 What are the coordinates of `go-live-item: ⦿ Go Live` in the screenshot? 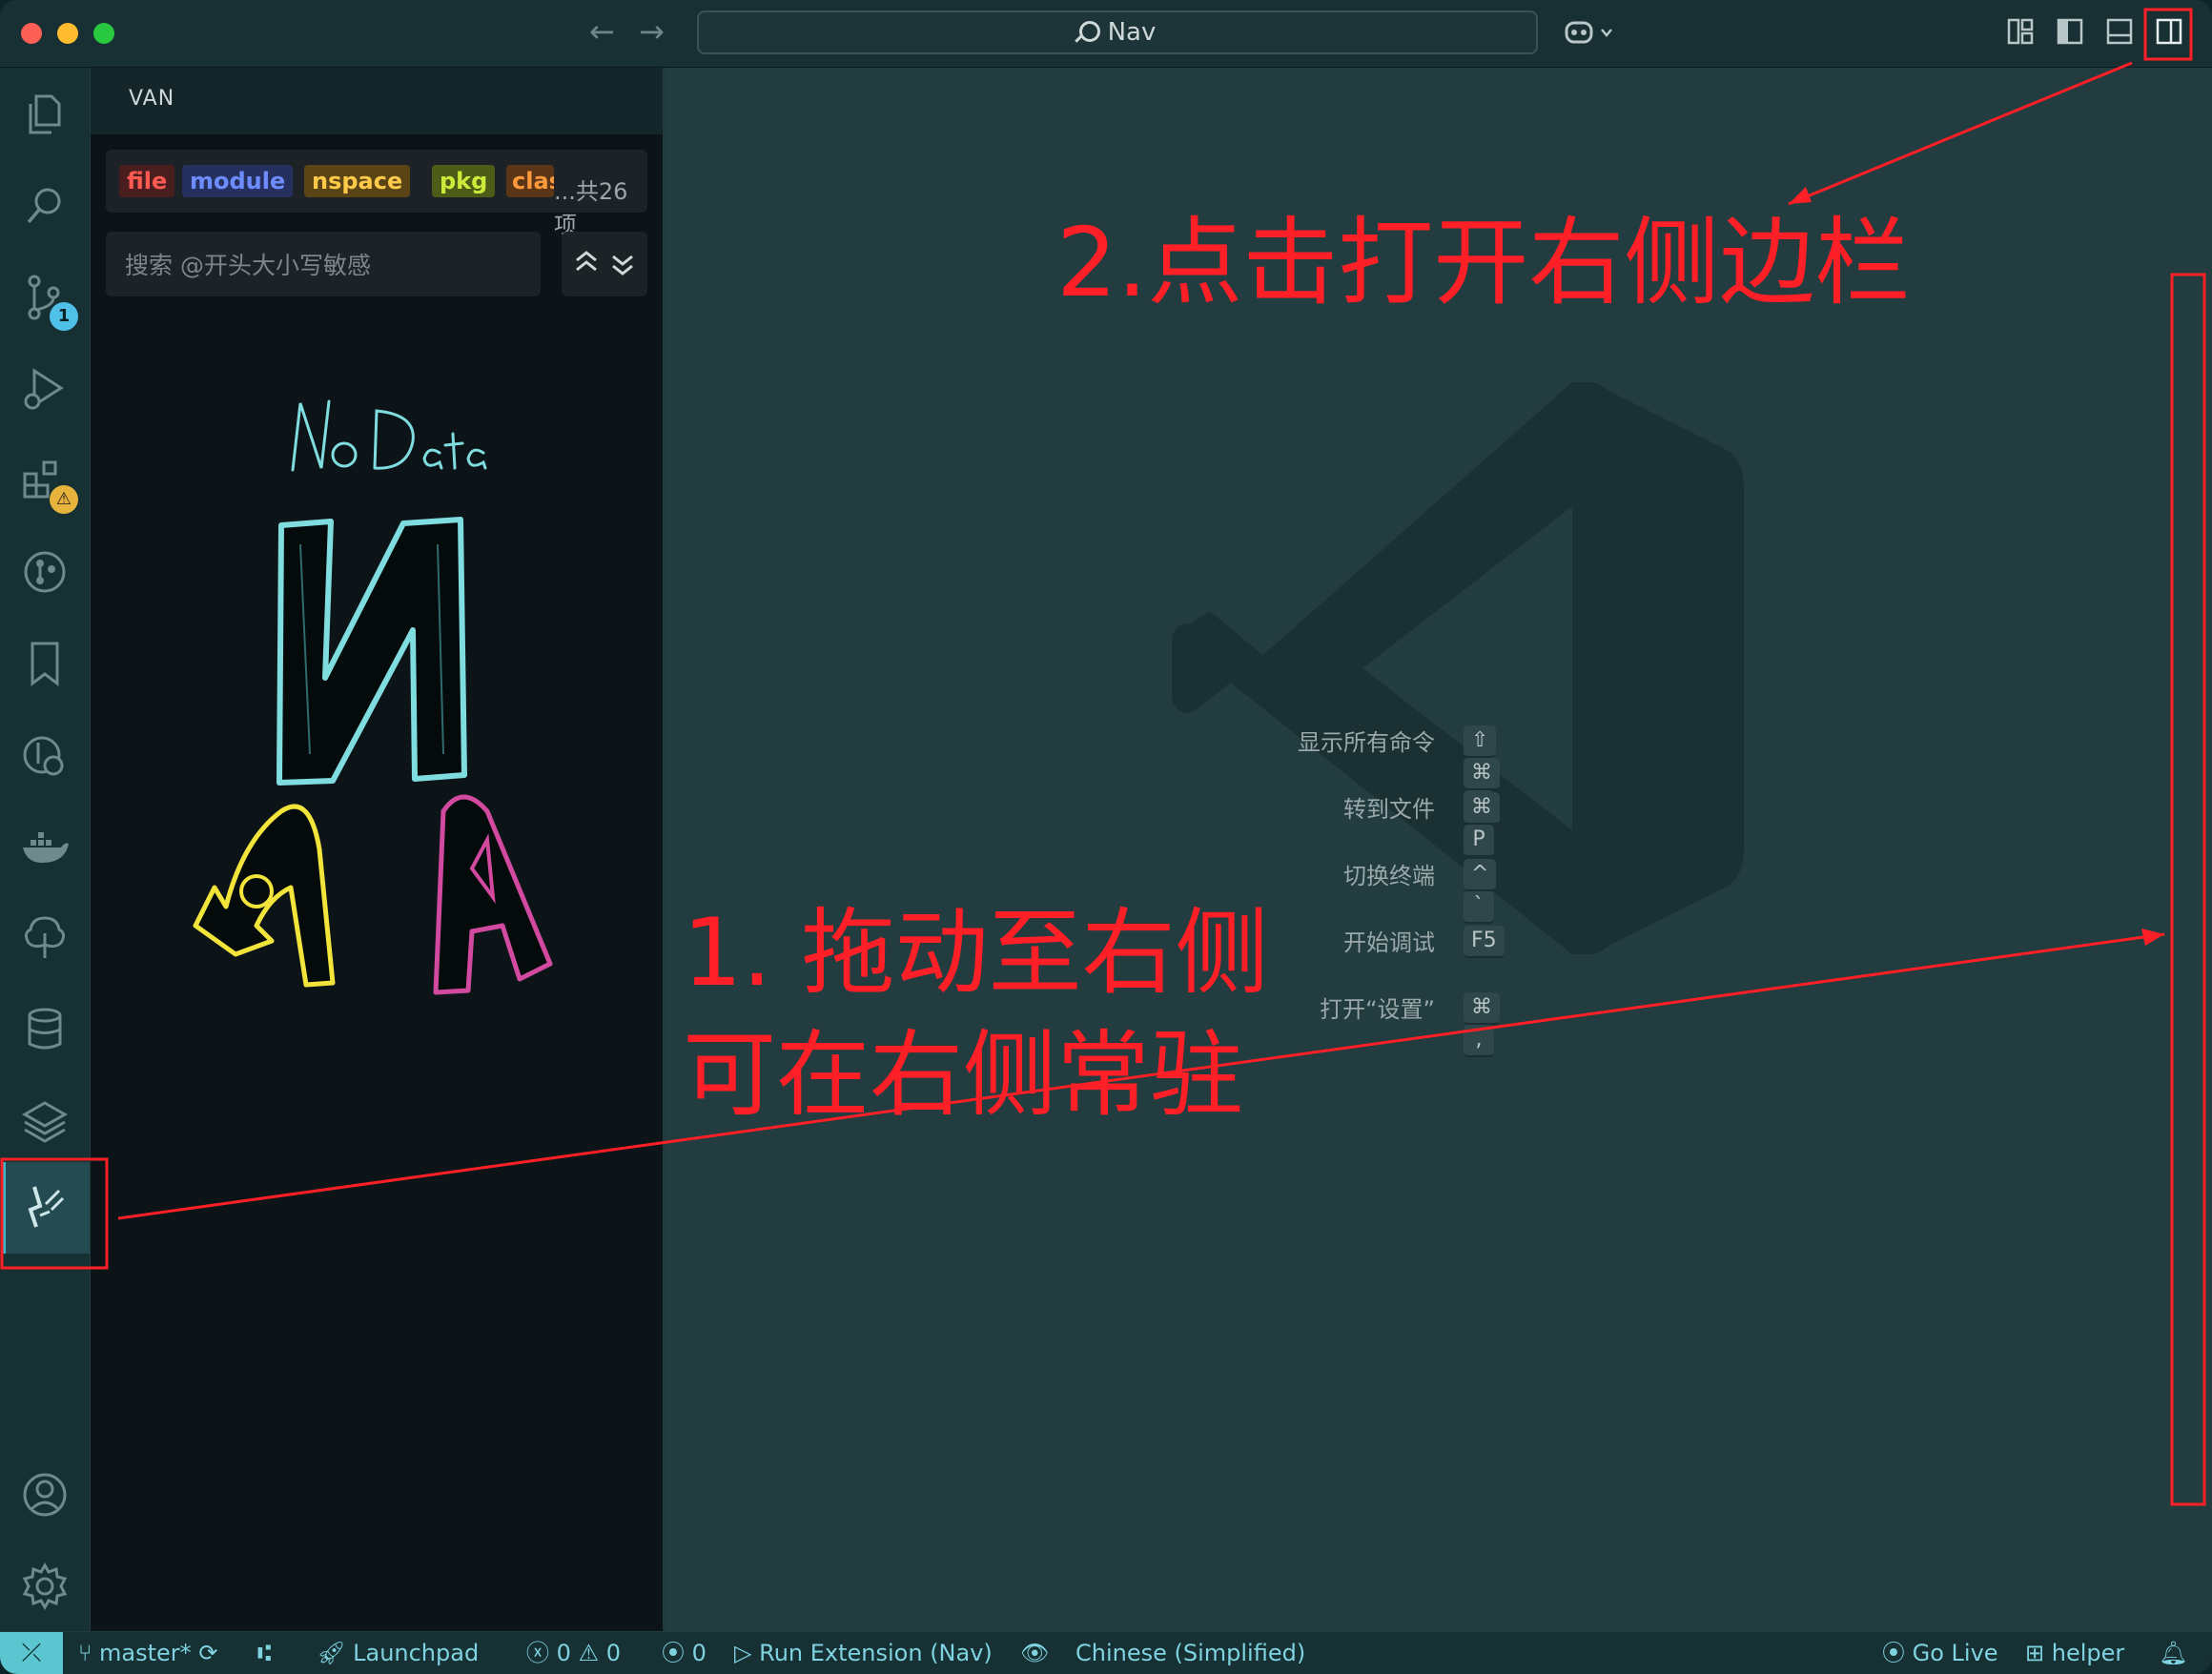 It's located at (1940, 1653).